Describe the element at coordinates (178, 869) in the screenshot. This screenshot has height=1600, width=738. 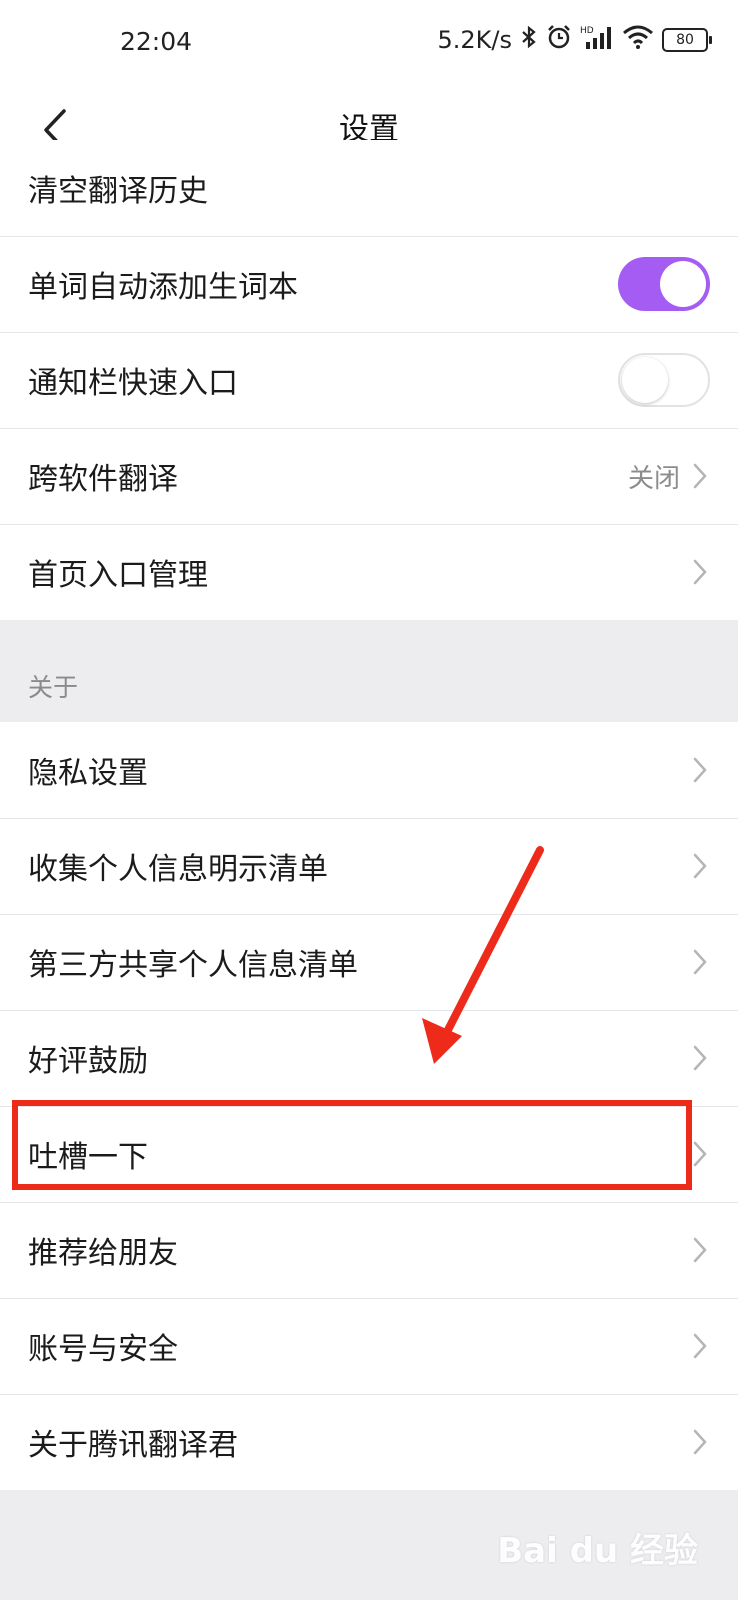
I see `row-label: 收集个人信息明示清单` at that location.